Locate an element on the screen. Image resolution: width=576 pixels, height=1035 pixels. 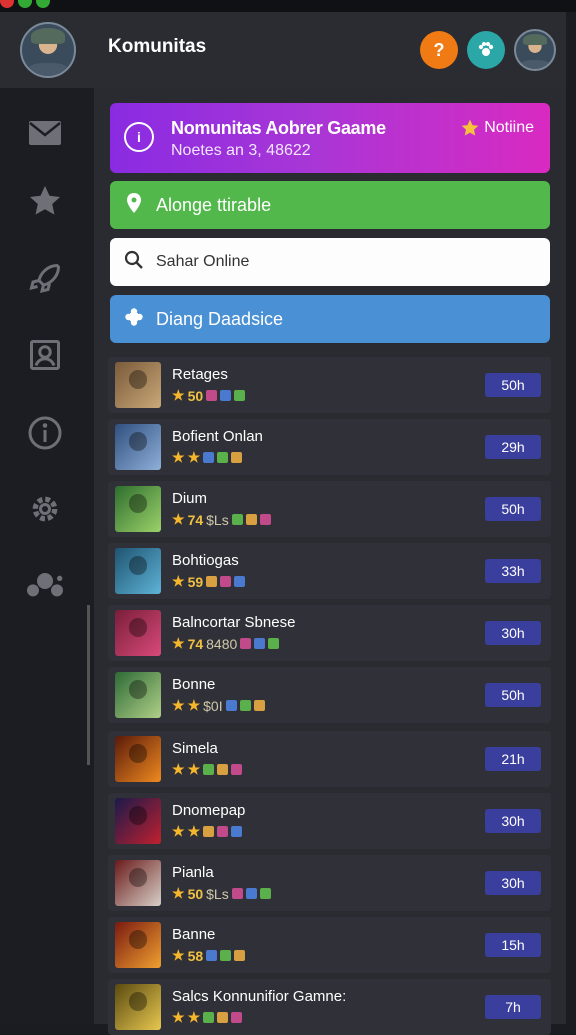
user-avatar is located at coordinates (535, 50).